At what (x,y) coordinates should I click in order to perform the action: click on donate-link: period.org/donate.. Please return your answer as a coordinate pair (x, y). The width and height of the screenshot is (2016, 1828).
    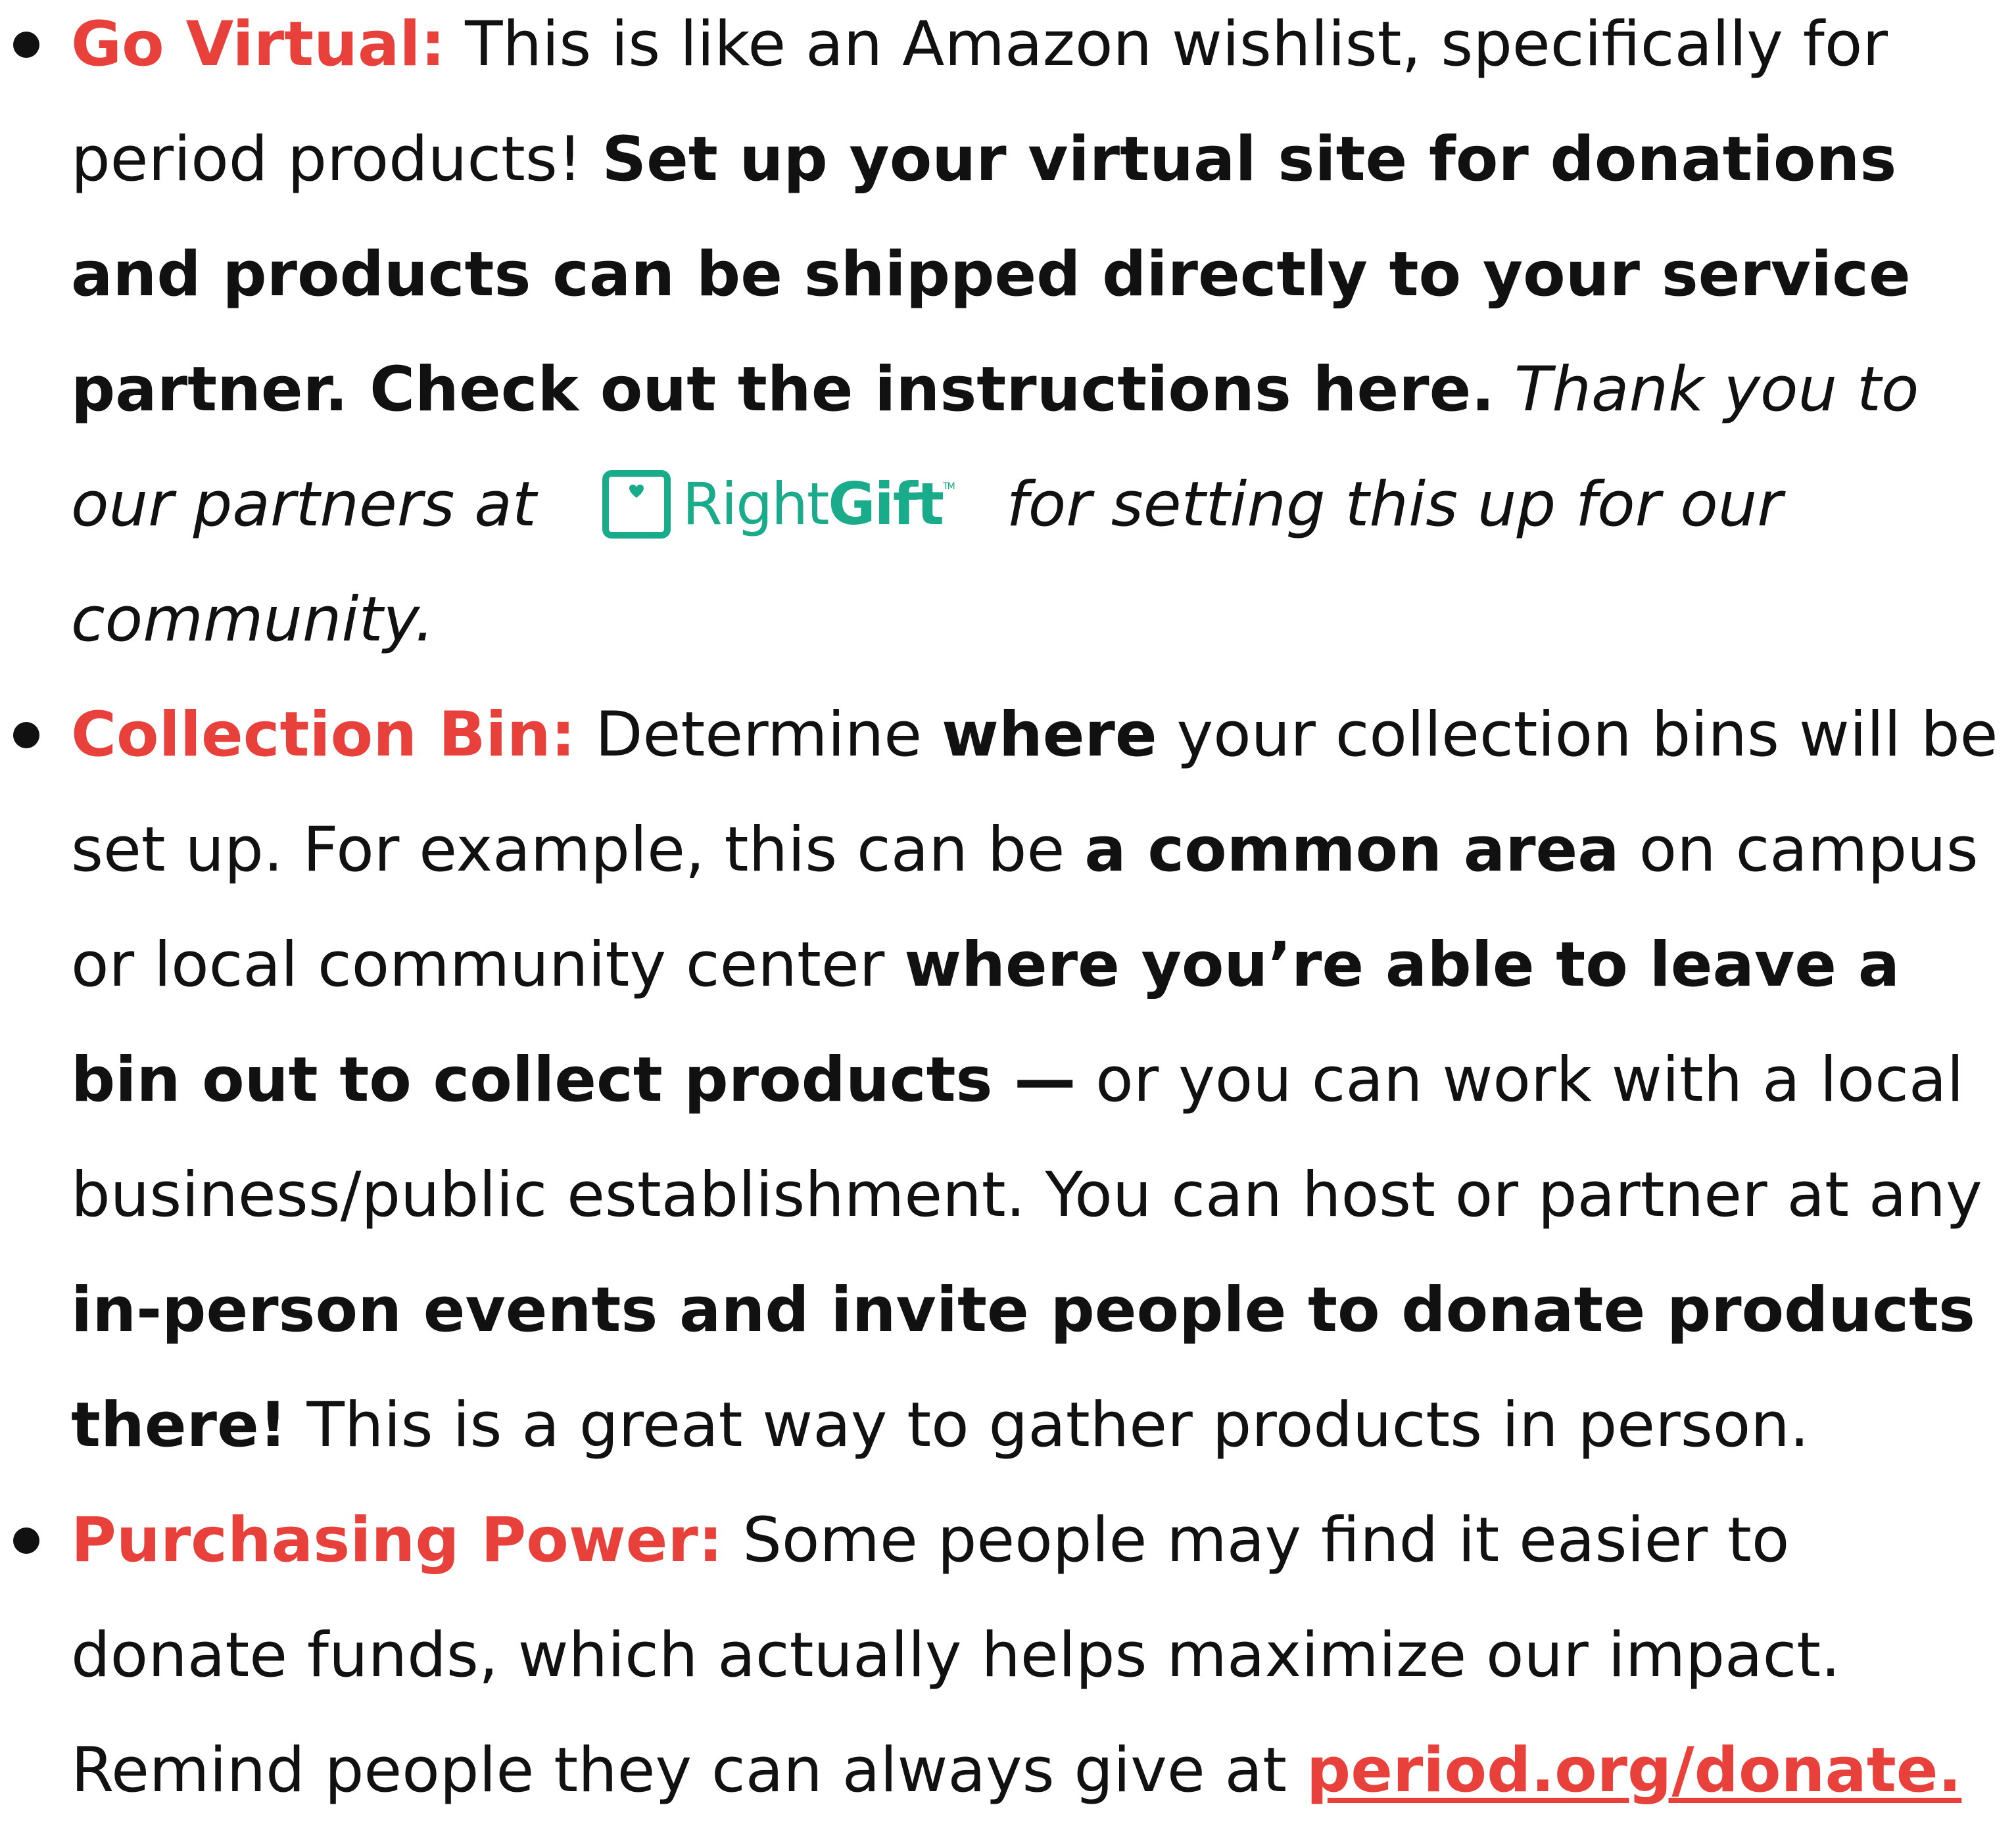
    Looking at the image, I should click on (1634, 1770).